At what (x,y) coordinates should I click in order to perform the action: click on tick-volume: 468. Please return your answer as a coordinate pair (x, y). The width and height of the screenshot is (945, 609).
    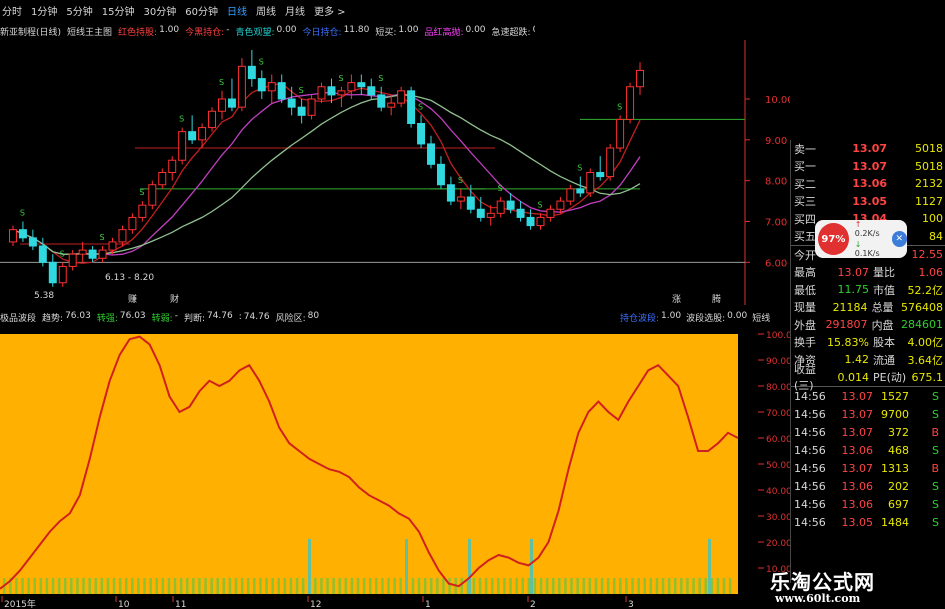
    Looking at the image, I should click on (898, 450).